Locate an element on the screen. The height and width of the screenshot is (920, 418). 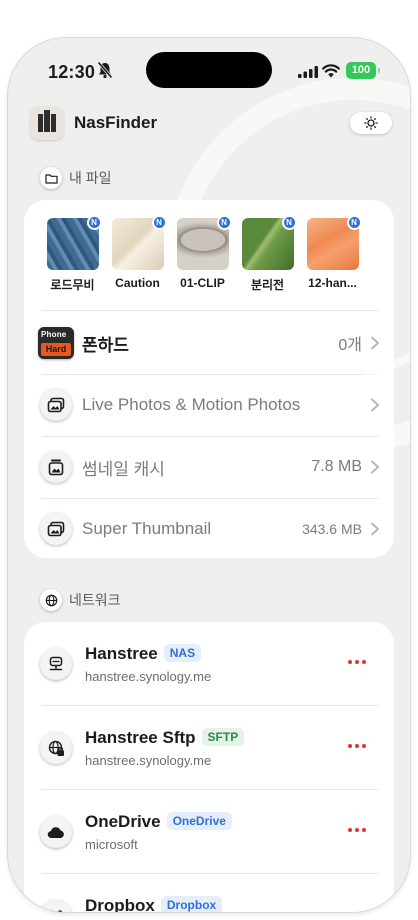
wifi-icon is located at coordinates (331, 71).